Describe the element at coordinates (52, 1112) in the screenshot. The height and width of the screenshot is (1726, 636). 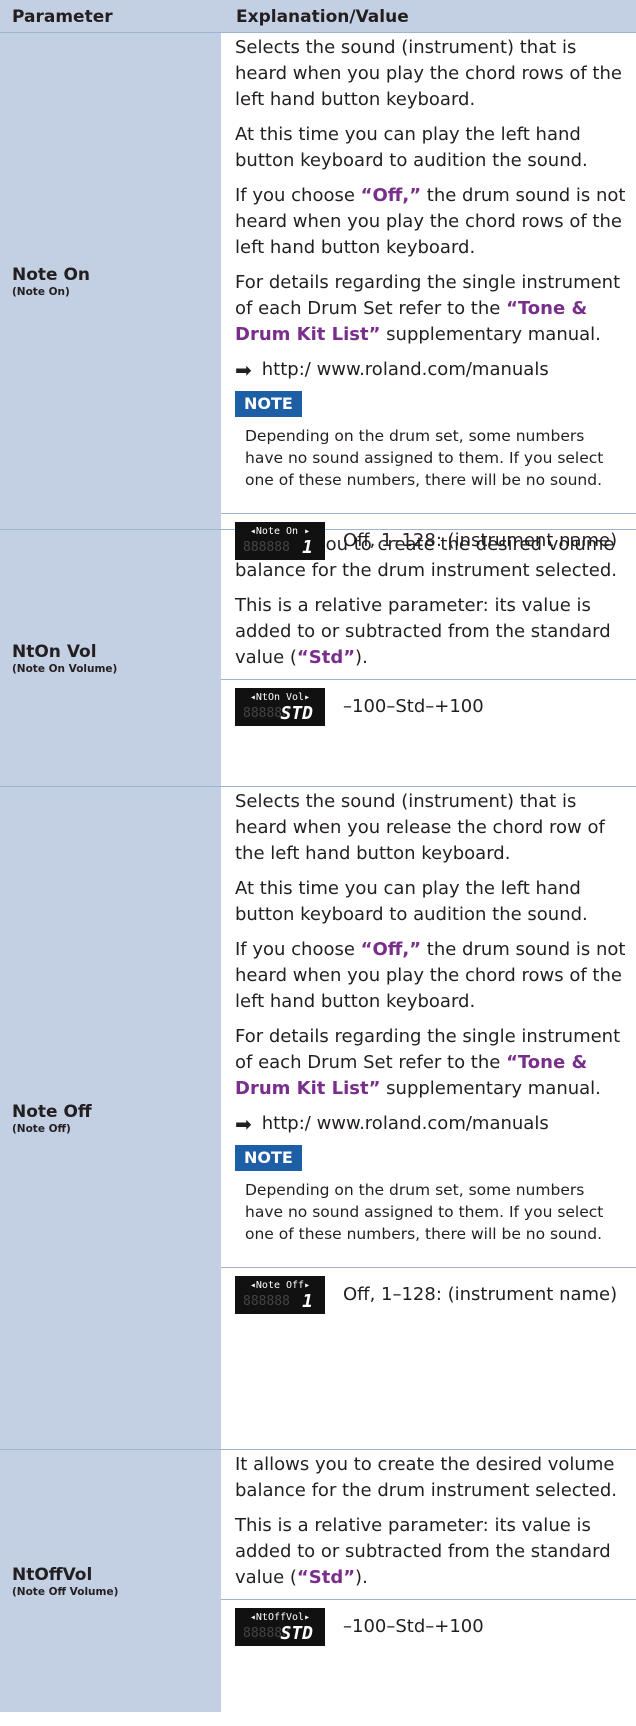
I see `parameter-name: Note Off` at that location.